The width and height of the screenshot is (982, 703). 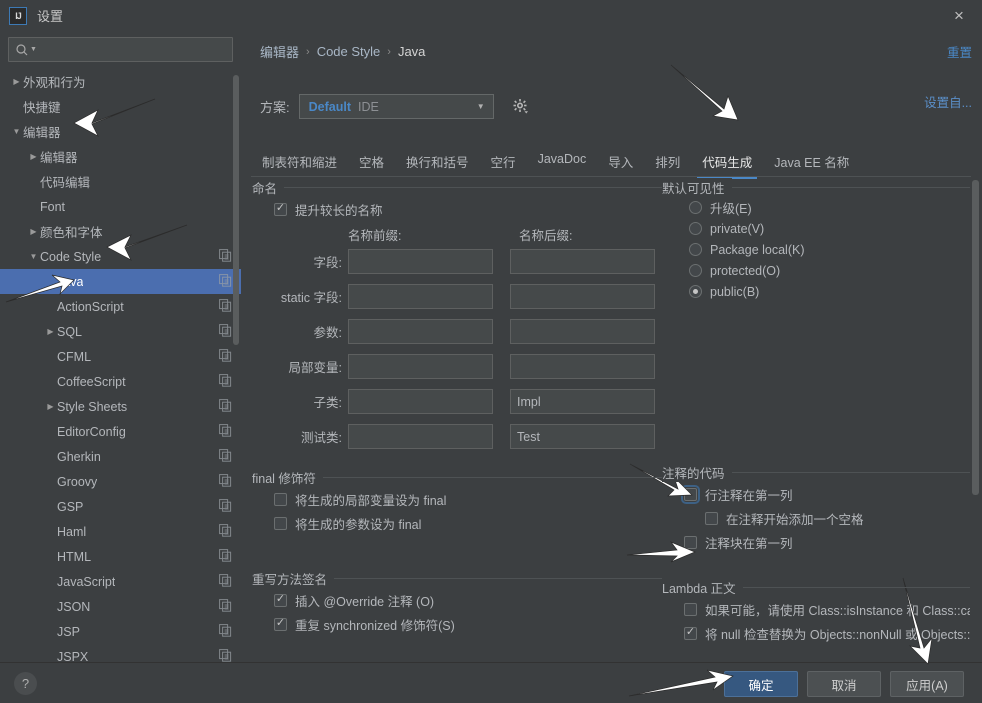 What do you see at coordinates (975, 337) in the screenshot?
I see `content-scrollbar` at bounding box center [975, 337].